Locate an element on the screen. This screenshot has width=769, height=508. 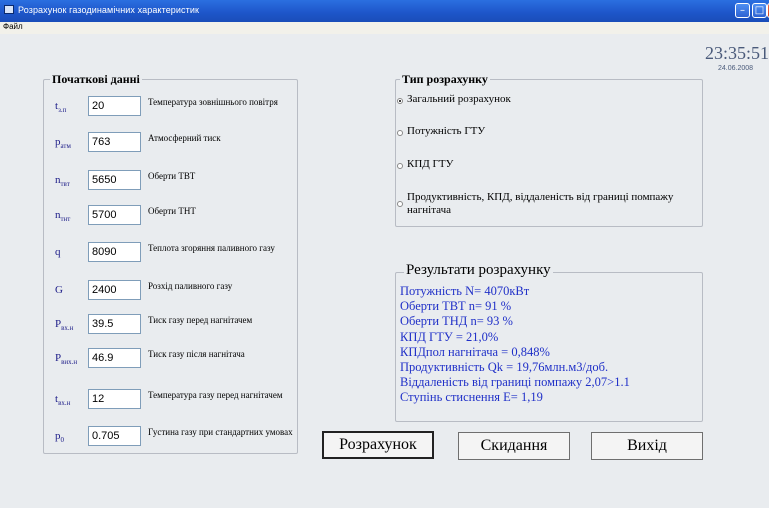
param-description: Температура зовнішнього повітря is located at coordinates (213, 102).